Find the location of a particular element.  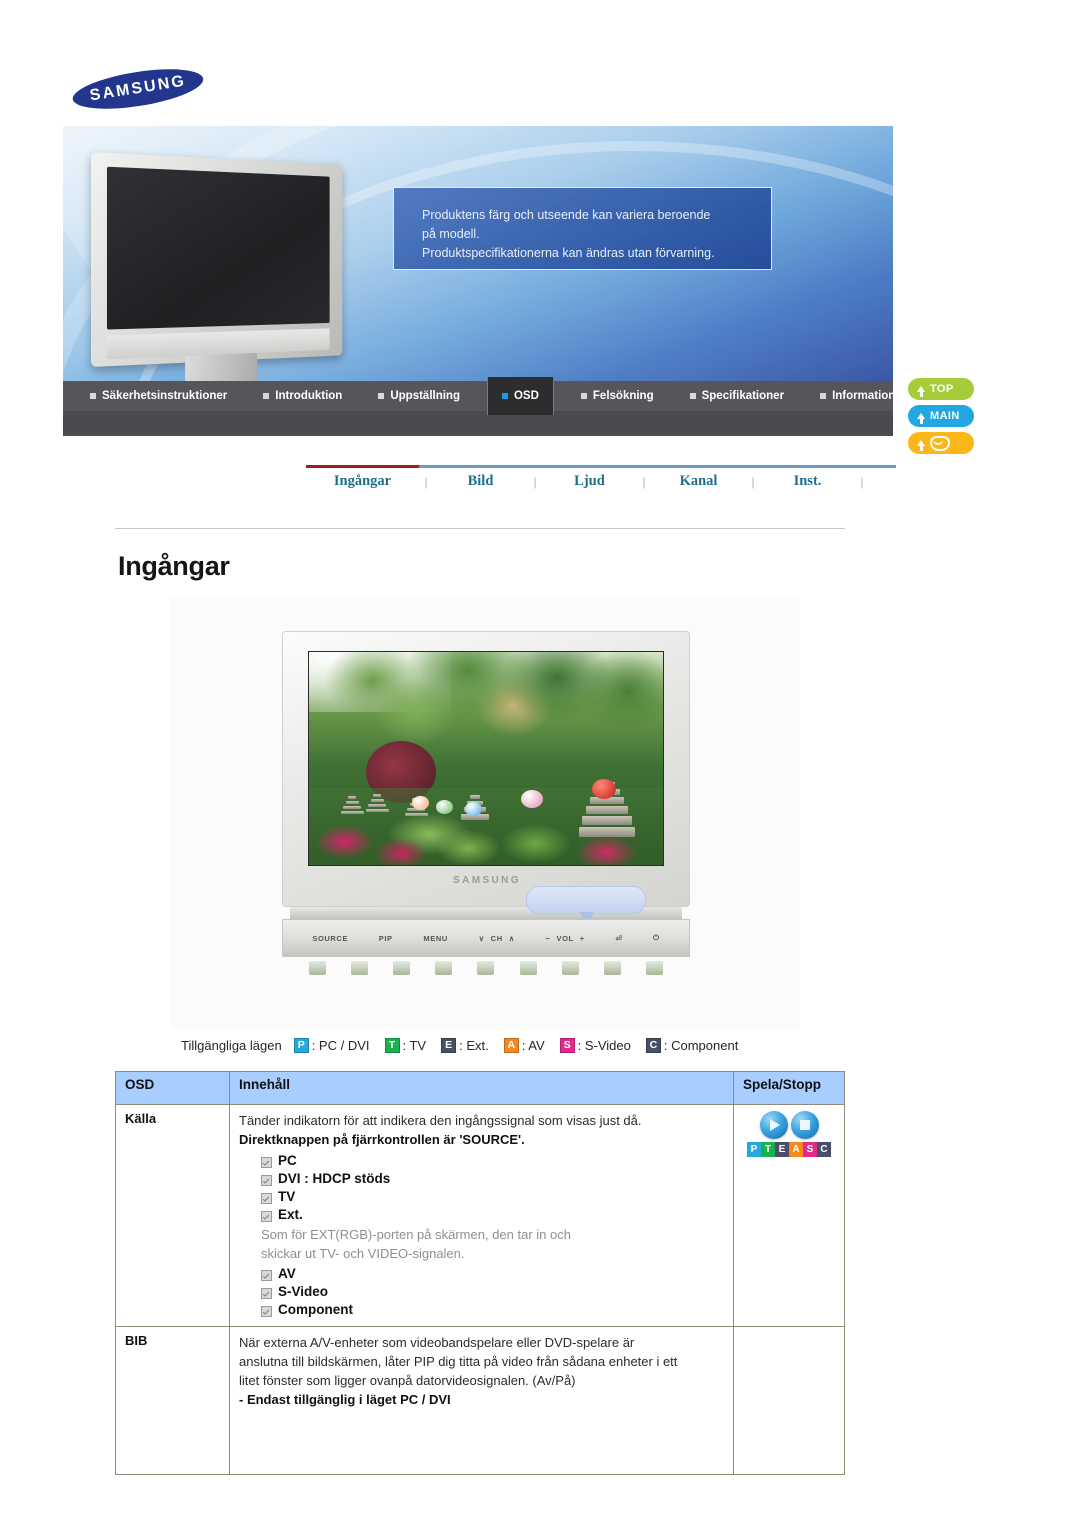

bullet-label: TV is located at coordinates (287, 1196).